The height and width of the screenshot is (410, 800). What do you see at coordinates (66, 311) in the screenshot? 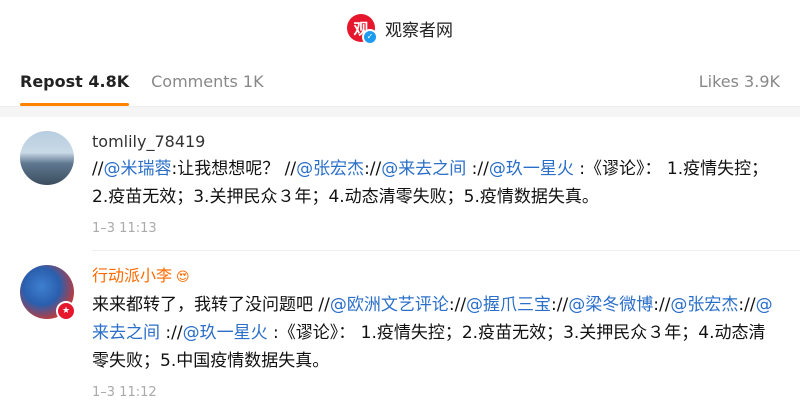
I see `vip-badge-icon: ★` at bounding box center [66, 311].